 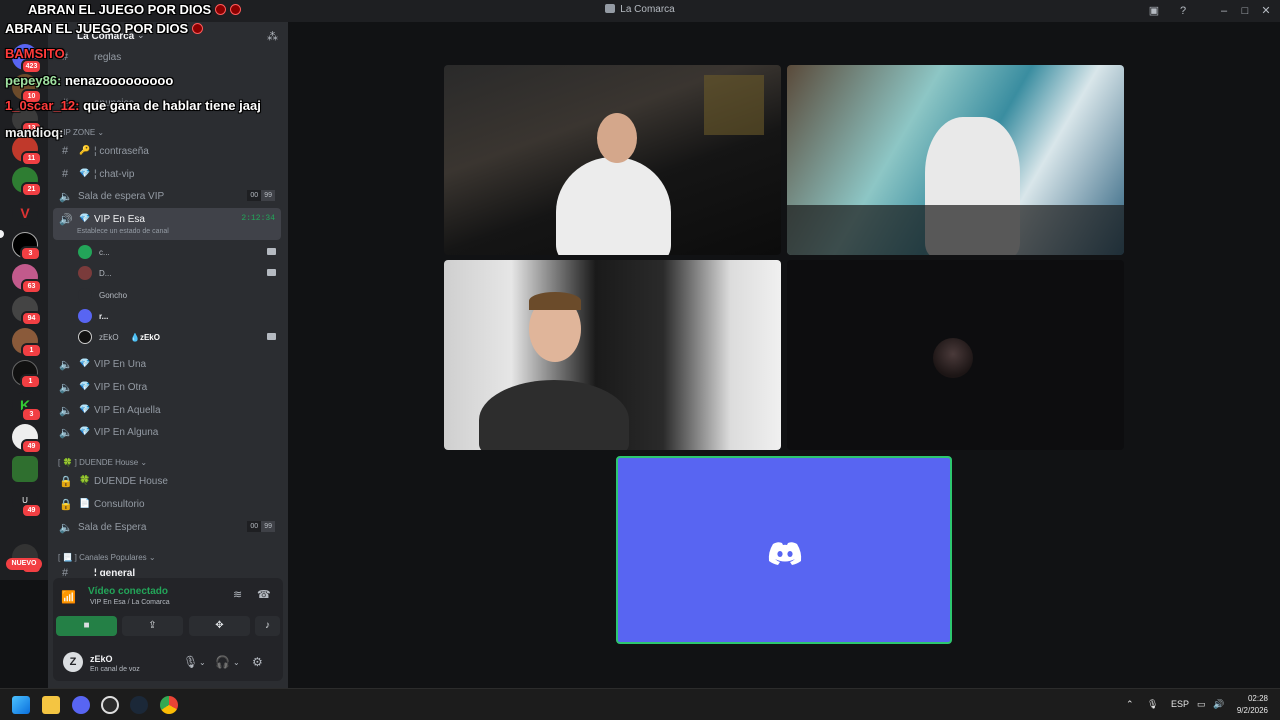 I want to click on voice-user: Goncho, so click(x=178, y=295).